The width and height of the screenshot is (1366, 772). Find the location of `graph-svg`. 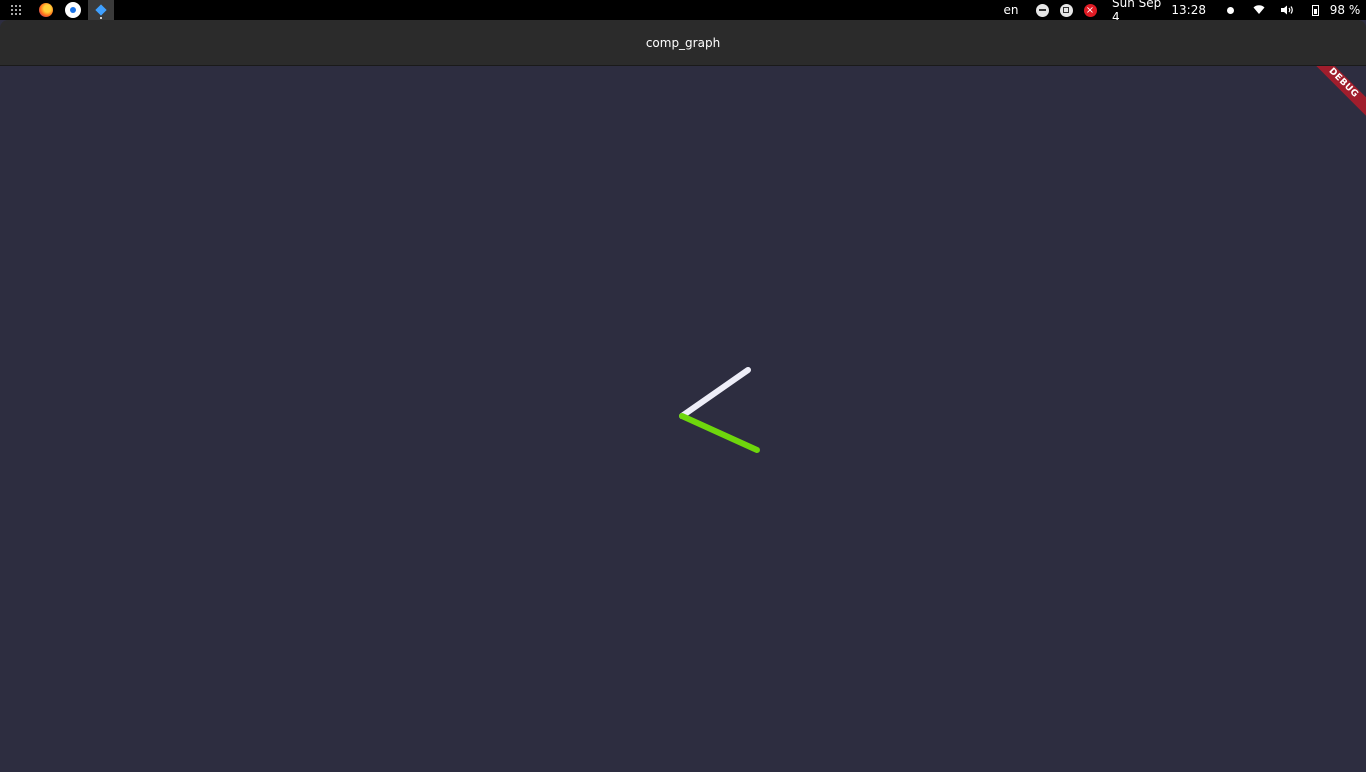

graph-svg is located at coordinates (719, 410).